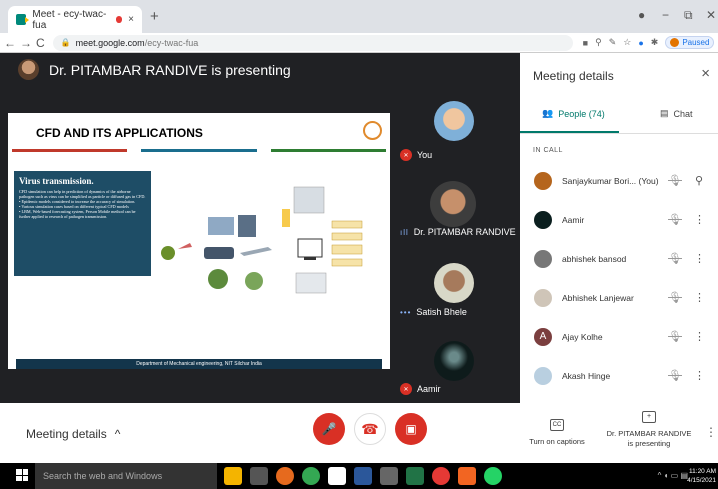  What do you see at coordinates (573, 76) in the screenshot?
I see `panel-title: Meeting details` at bounding box center [573, 76].